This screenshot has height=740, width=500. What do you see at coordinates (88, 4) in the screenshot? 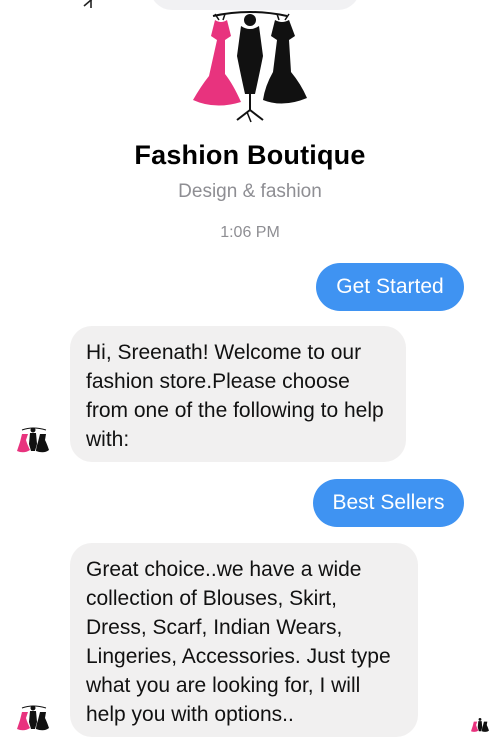
I see `boutique-logo-fragment-icon` at bounding box center [88, 4].